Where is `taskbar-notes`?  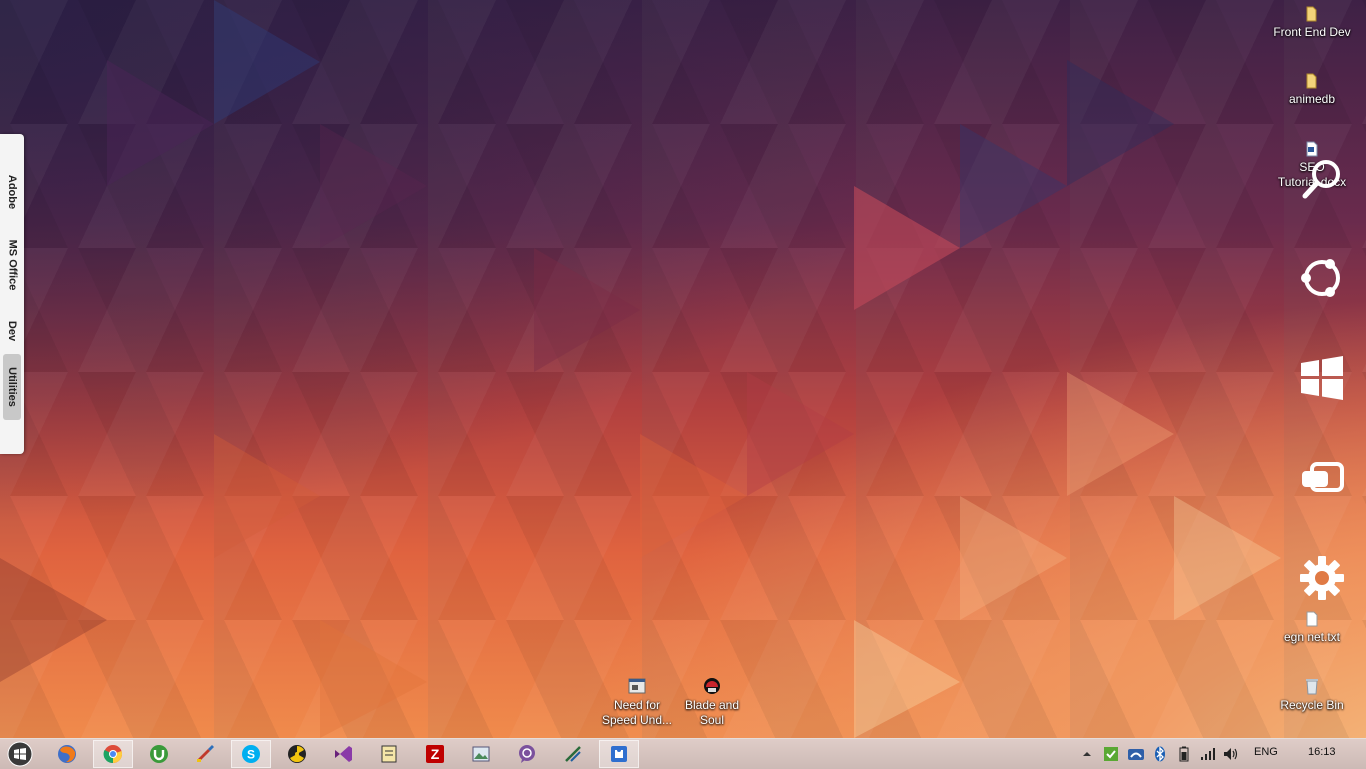 taskbar-notes is located at coordinates (389, 754).